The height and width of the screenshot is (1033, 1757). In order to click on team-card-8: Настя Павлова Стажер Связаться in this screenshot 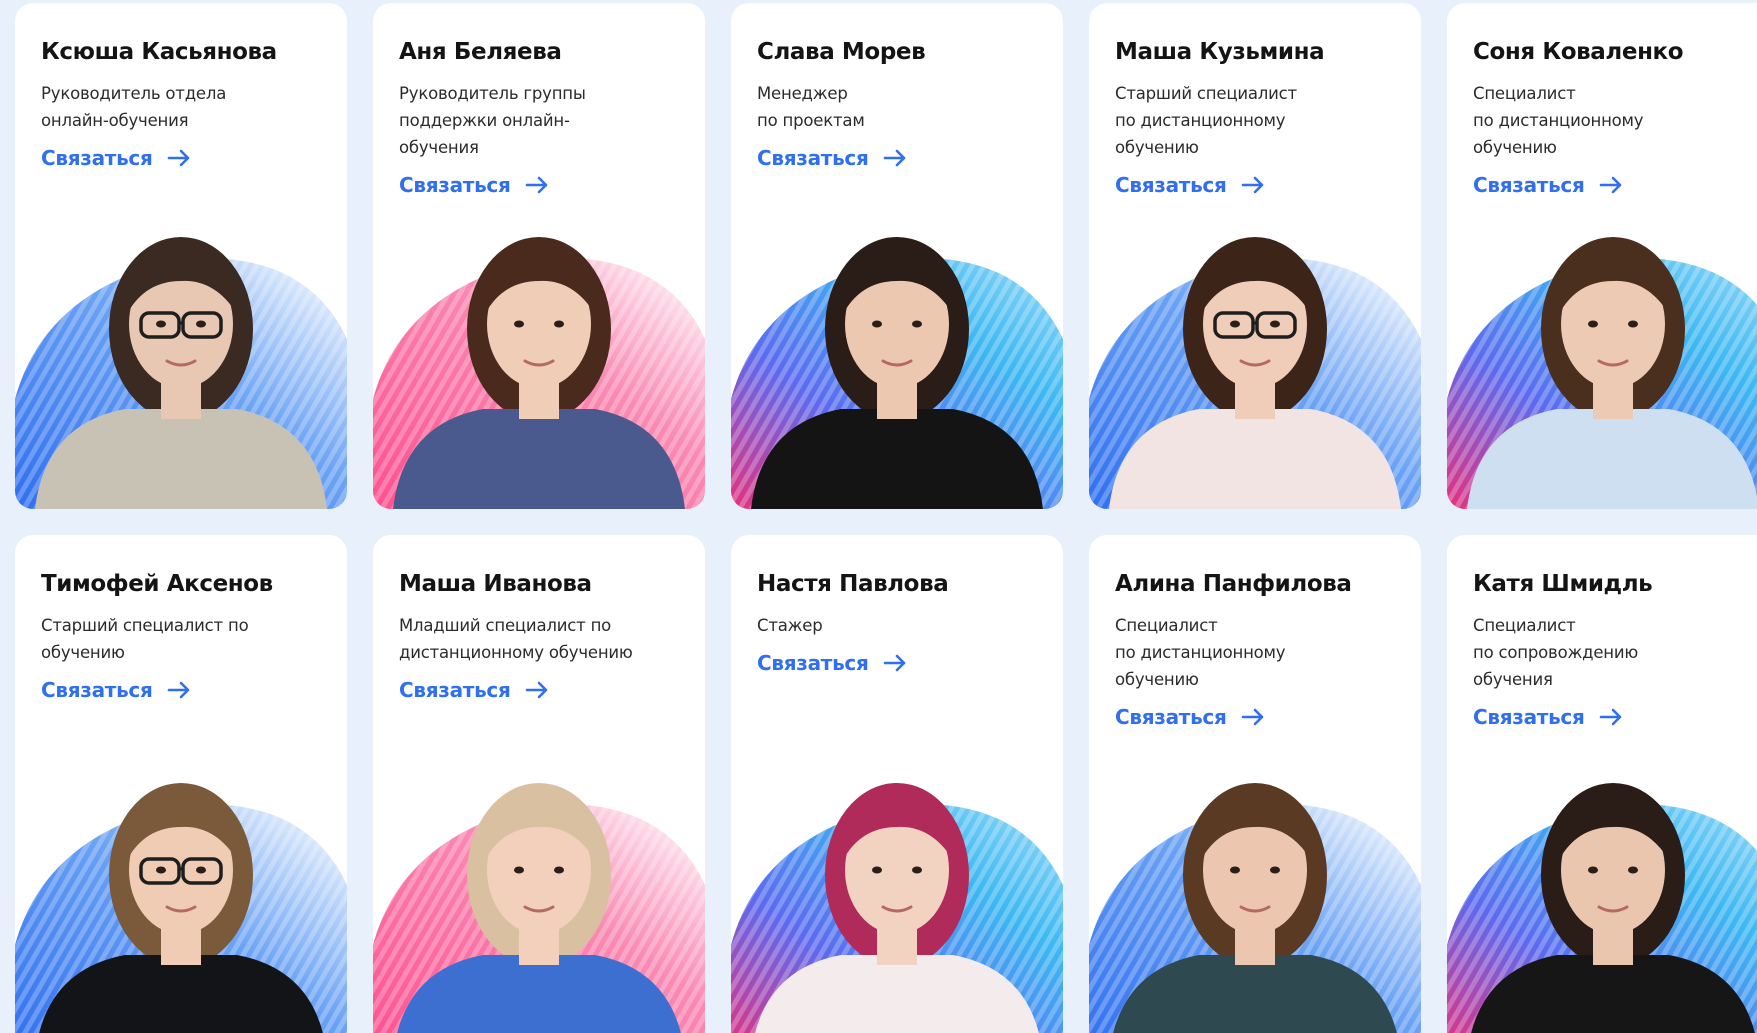, I will do `click(897, 784)`.